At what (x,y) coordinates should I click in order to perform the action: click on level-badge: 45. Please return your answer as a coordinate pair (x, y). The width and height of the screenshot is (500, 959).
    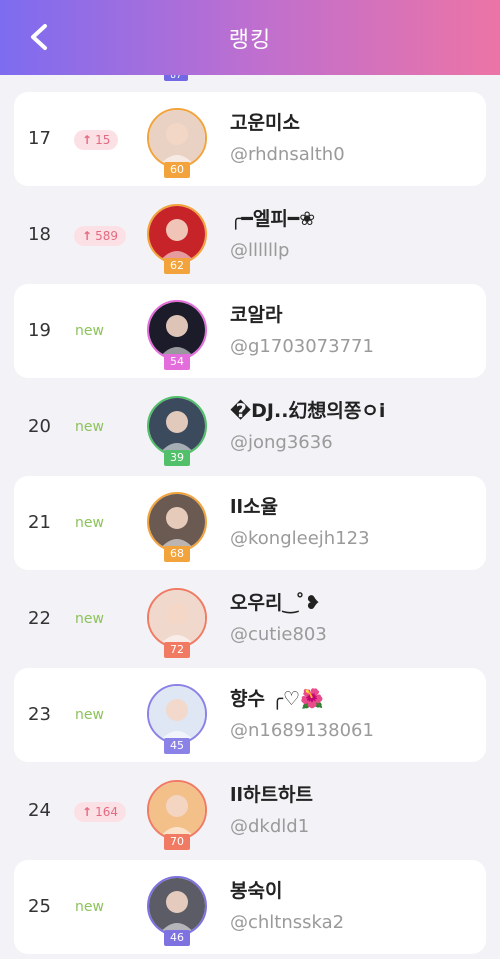
    Looking at the image, I should click on (177, 746).